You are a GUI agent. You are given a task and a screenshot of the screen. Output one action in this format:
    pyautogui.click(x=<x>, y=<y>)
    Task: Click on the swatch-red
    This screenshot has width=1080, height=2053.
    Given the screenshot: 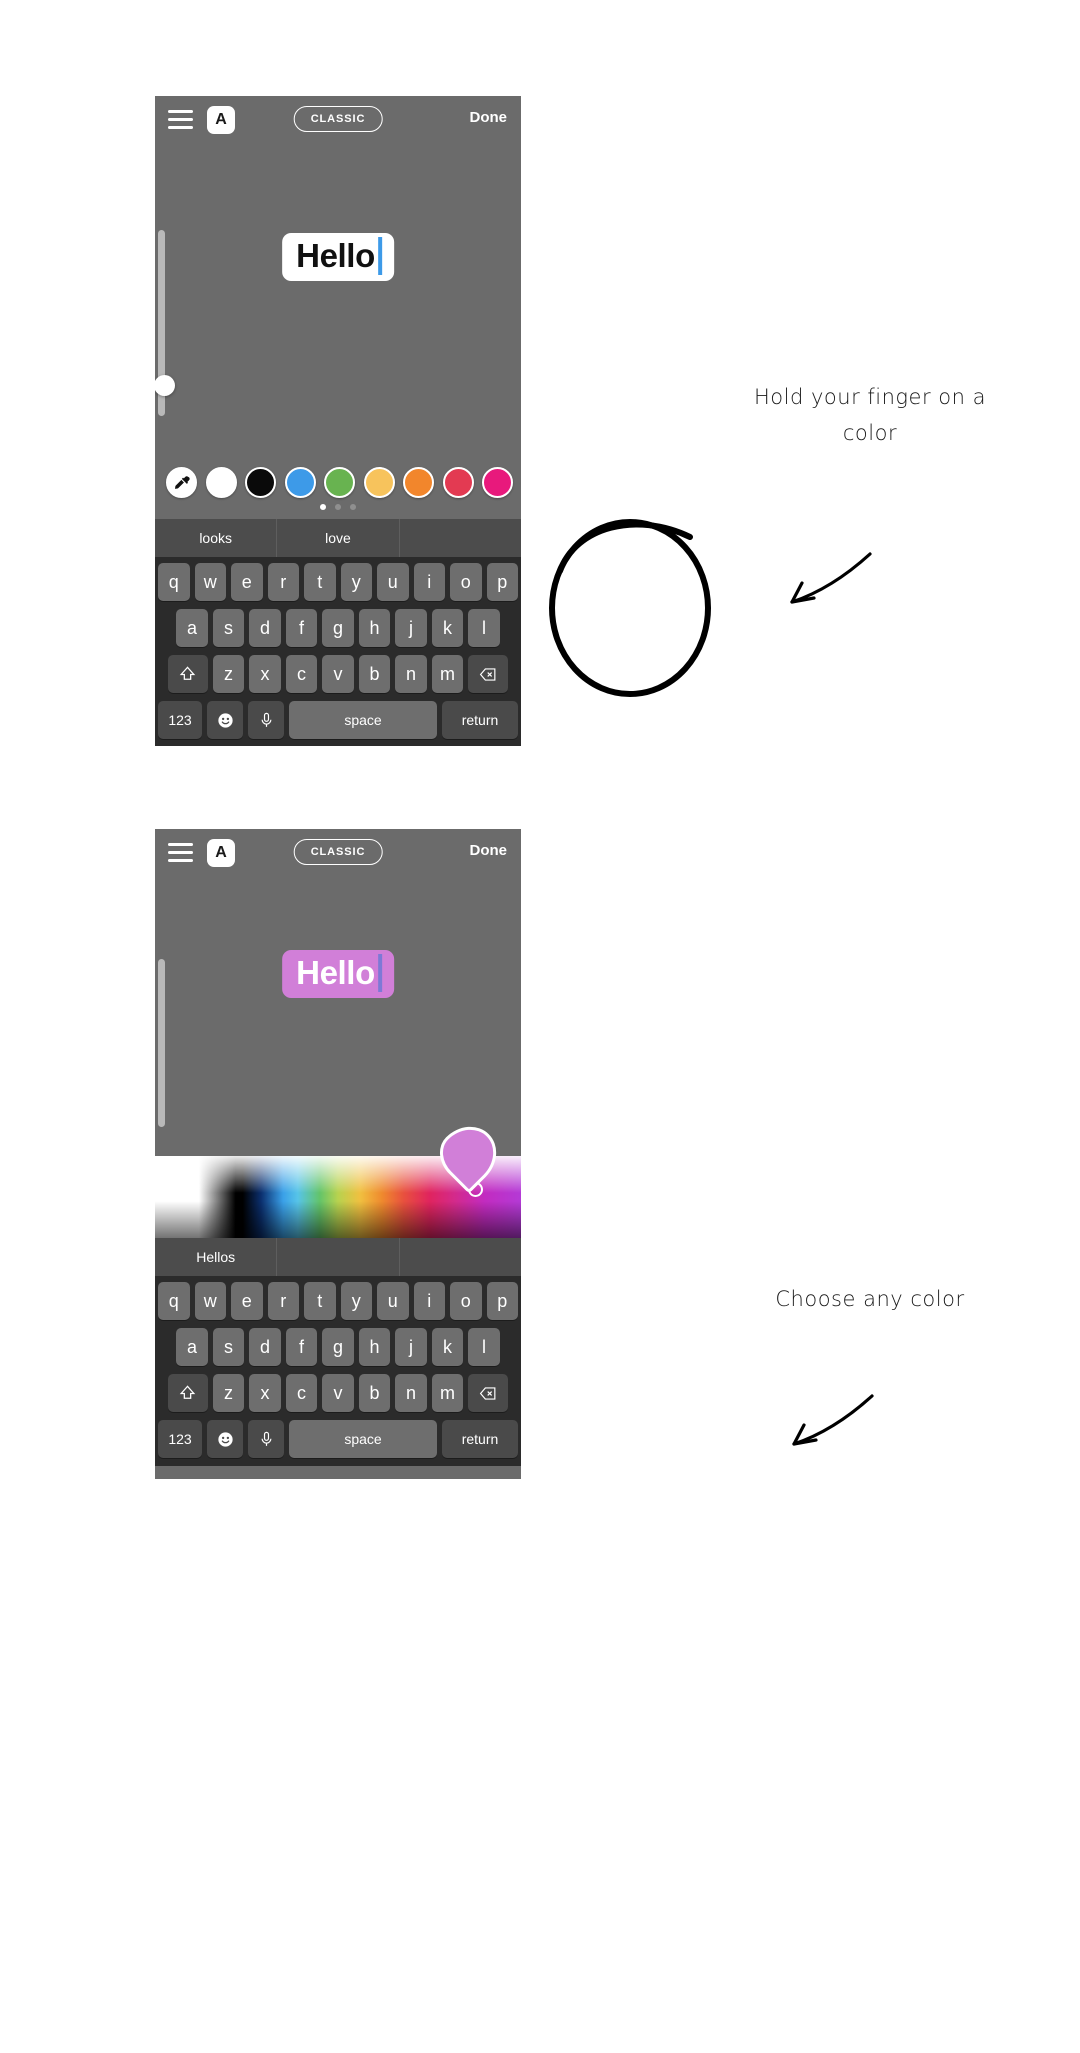 What is the action you would take?
    pyautogui.click(x=458, y=482)
    